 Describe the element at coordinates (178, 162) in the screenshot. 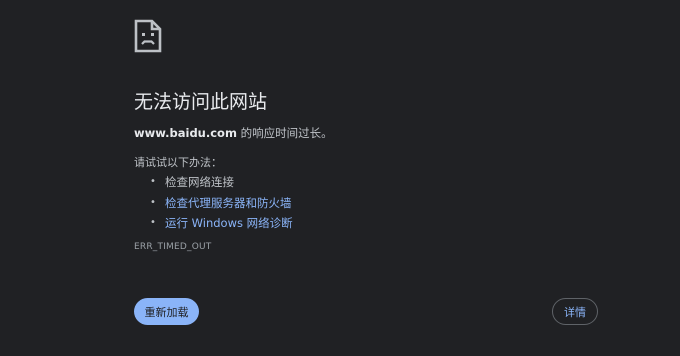

I see `suggestions-heading: 请试试以下办法：` at that location.